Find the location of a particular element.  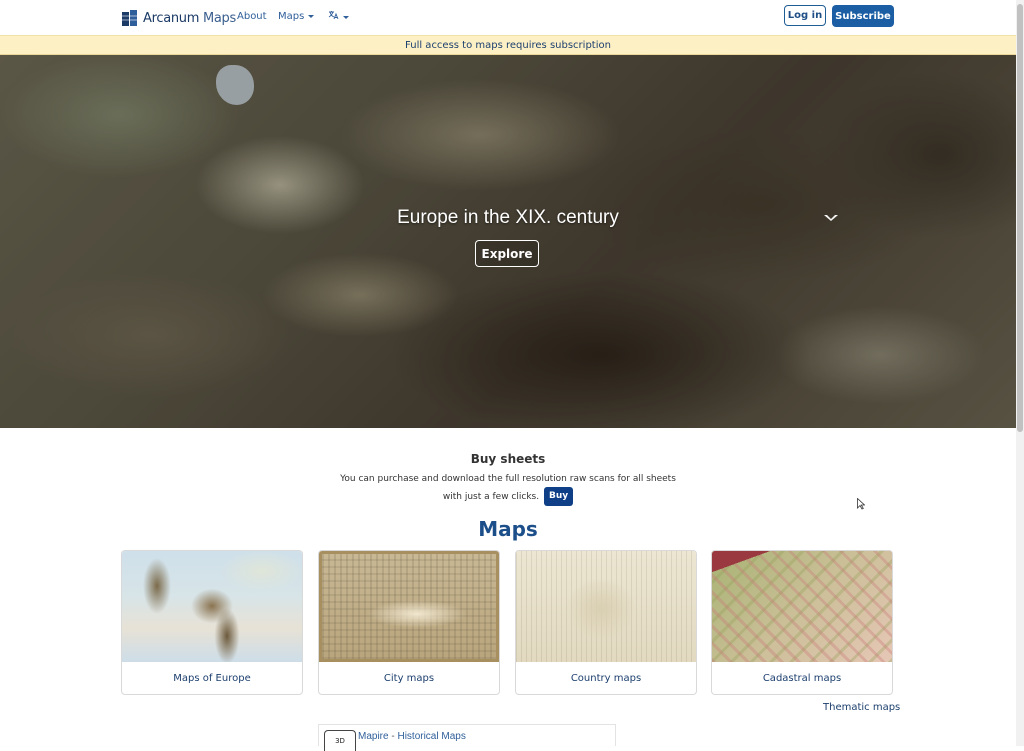

brand-logo-link: Arcanum Maps is located at coordinates (178, 18).